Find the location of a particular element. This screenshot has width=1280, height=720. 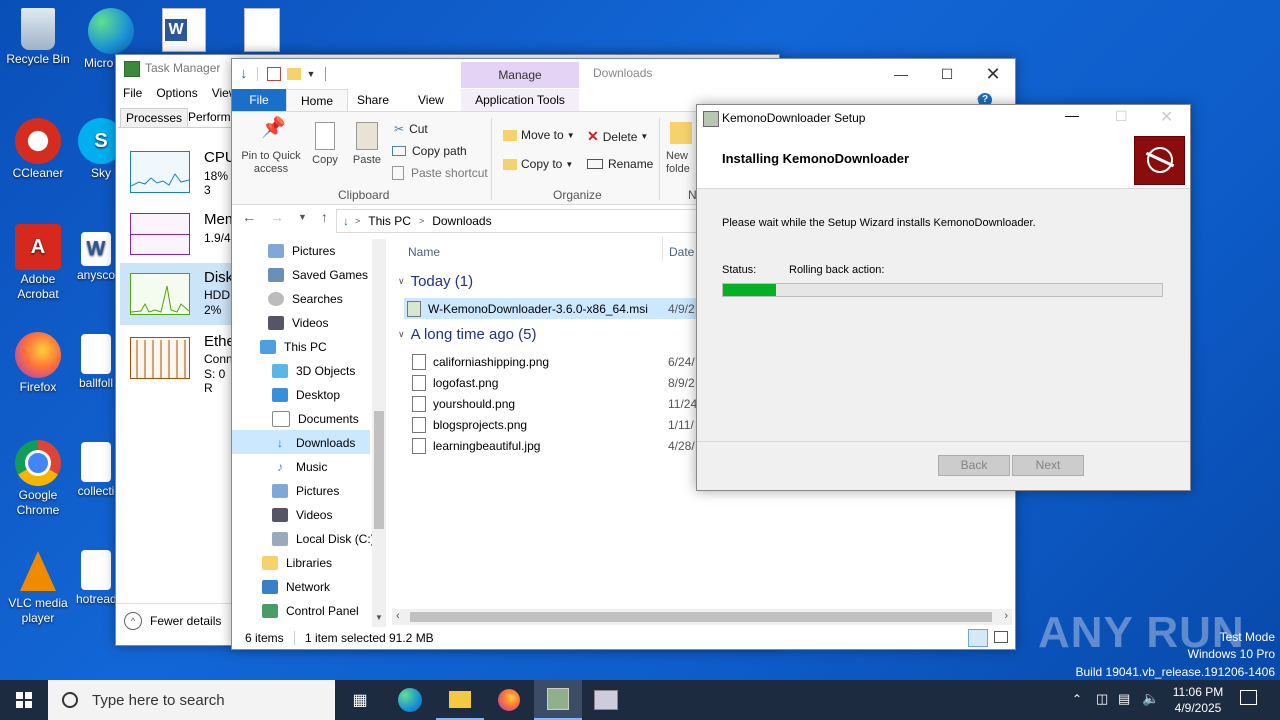

start-button is located at coordinates (24, 700).